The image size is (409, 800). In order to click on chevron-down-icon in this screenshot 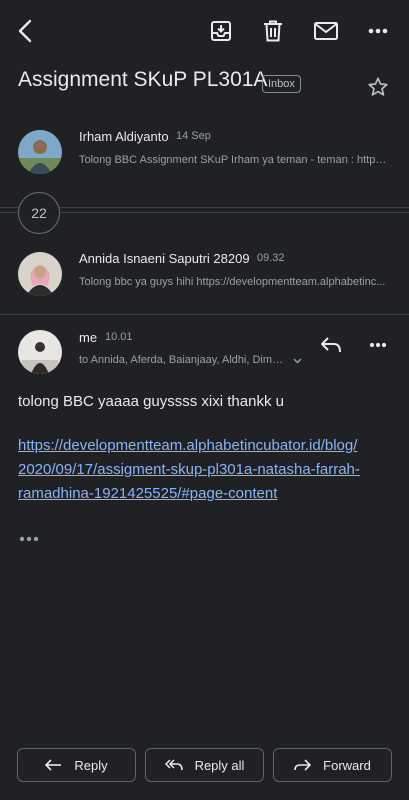, I will do `click(297, 361)`.